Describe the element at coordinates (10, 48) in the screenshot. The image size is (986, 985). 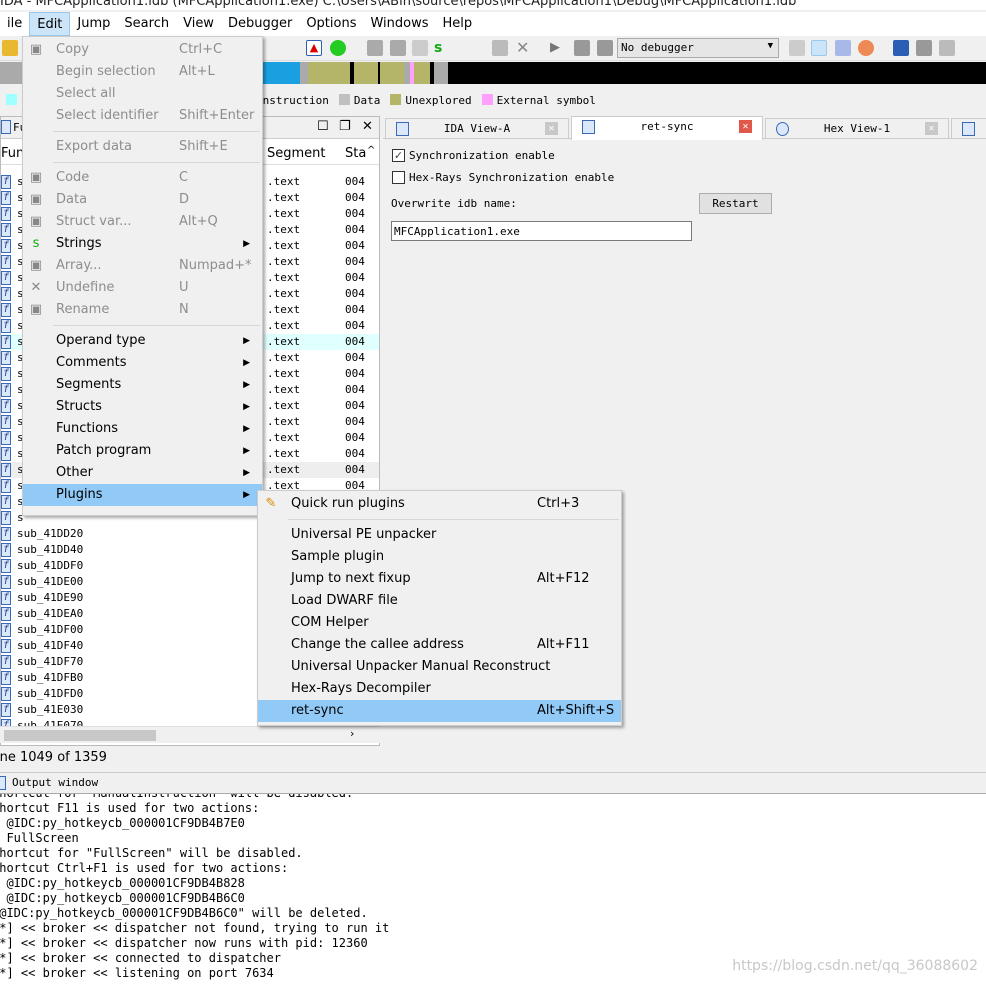
I see `open-icon` at that location.